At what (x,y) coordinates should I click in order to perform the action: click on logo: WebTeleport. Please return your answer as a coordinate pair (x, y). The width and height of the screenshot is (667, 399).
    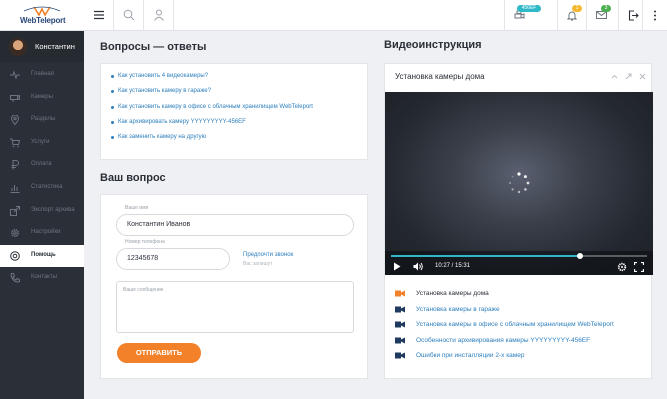
    Looking at the image, I should click on (42, 15).